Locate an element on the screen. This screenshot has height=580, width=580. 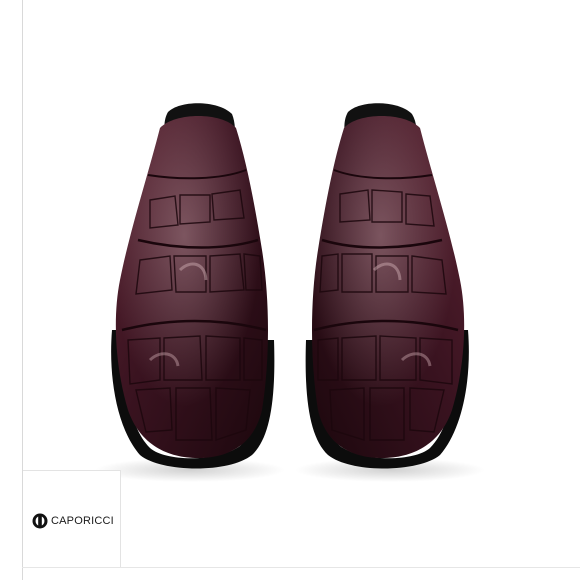
caporicci-logo-icon is located at coordinates (40, 521).